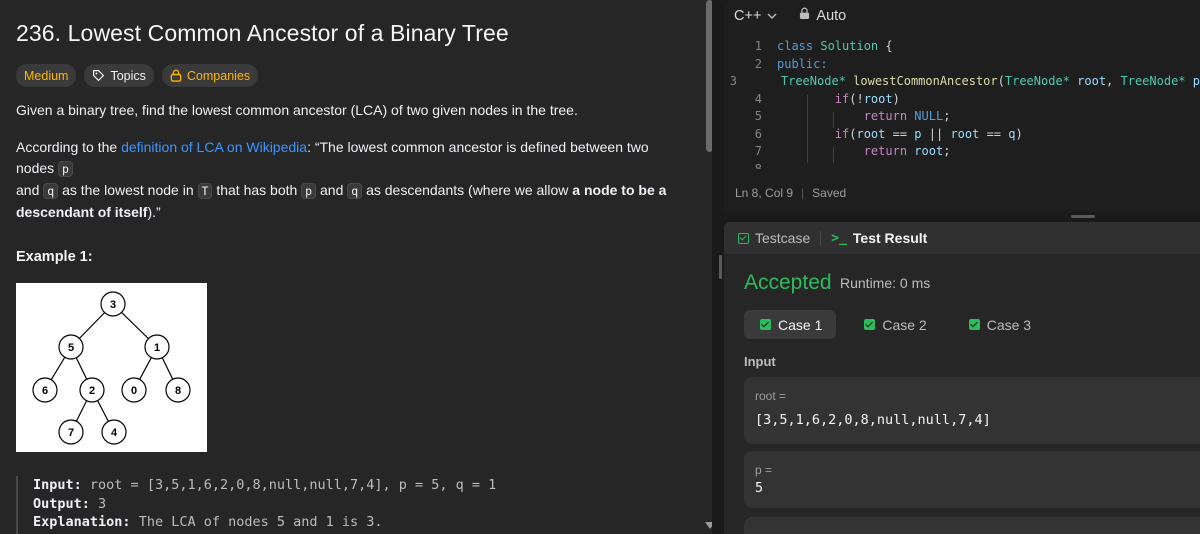  What do you see at coordinates (260, 522) in the screenshot?
I see `explanation-value: The LCA of nodes 5 and 1 is 3.` at bounding box center [260, 522].